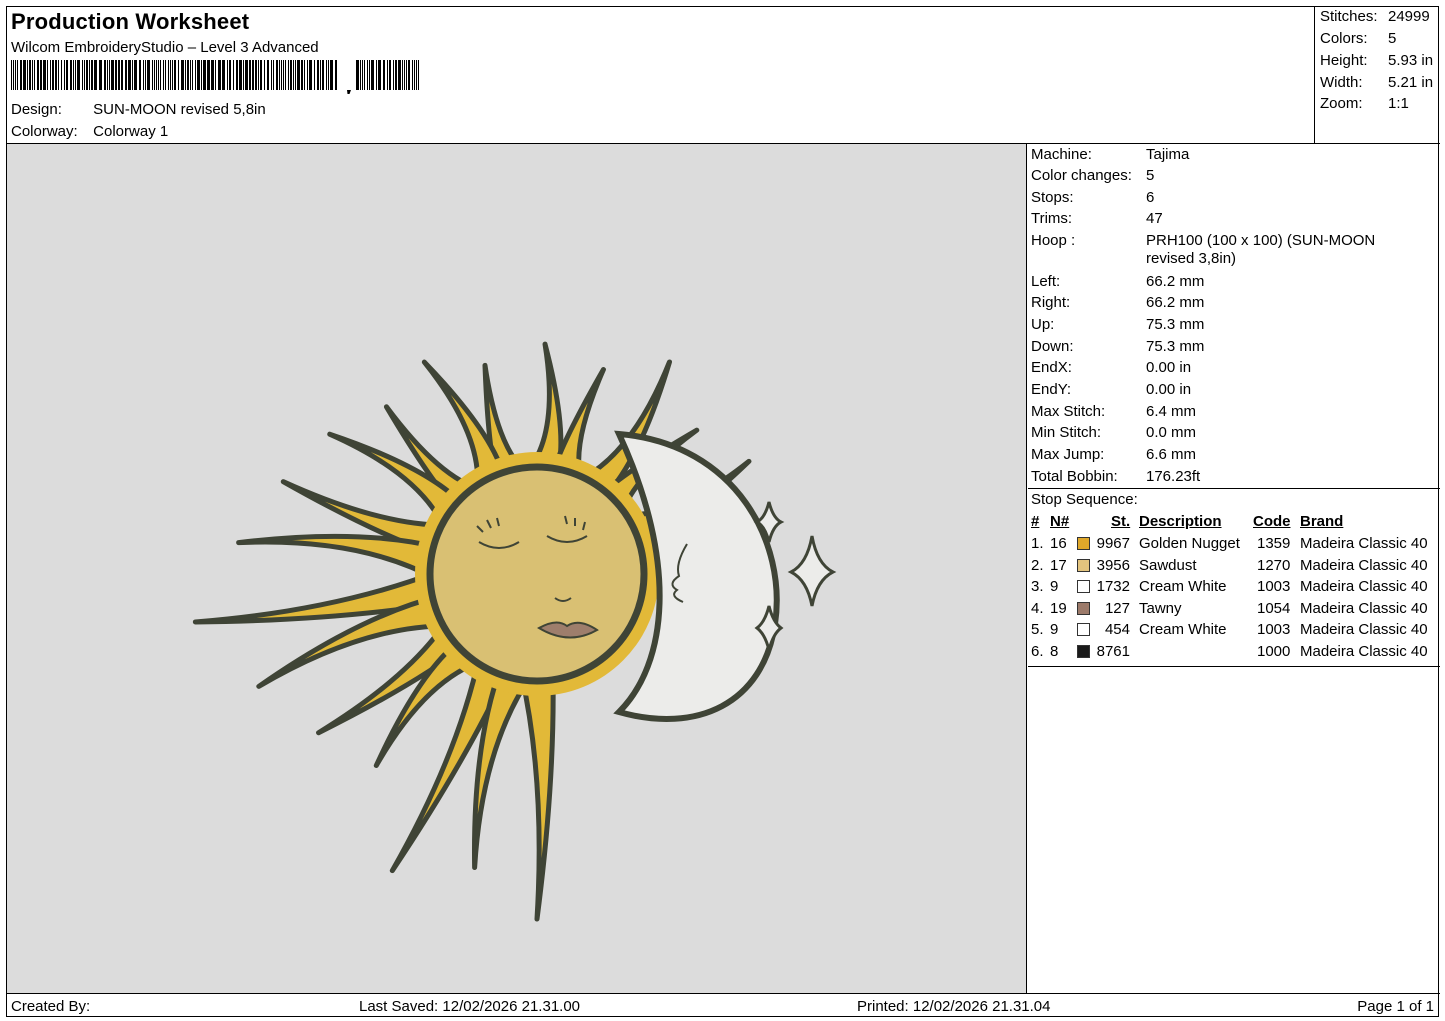  What do you see at coordinates (1054, 651) in the screenshot?
I see `seq-cell-needle: 8` at bounding box center [1054, 651].